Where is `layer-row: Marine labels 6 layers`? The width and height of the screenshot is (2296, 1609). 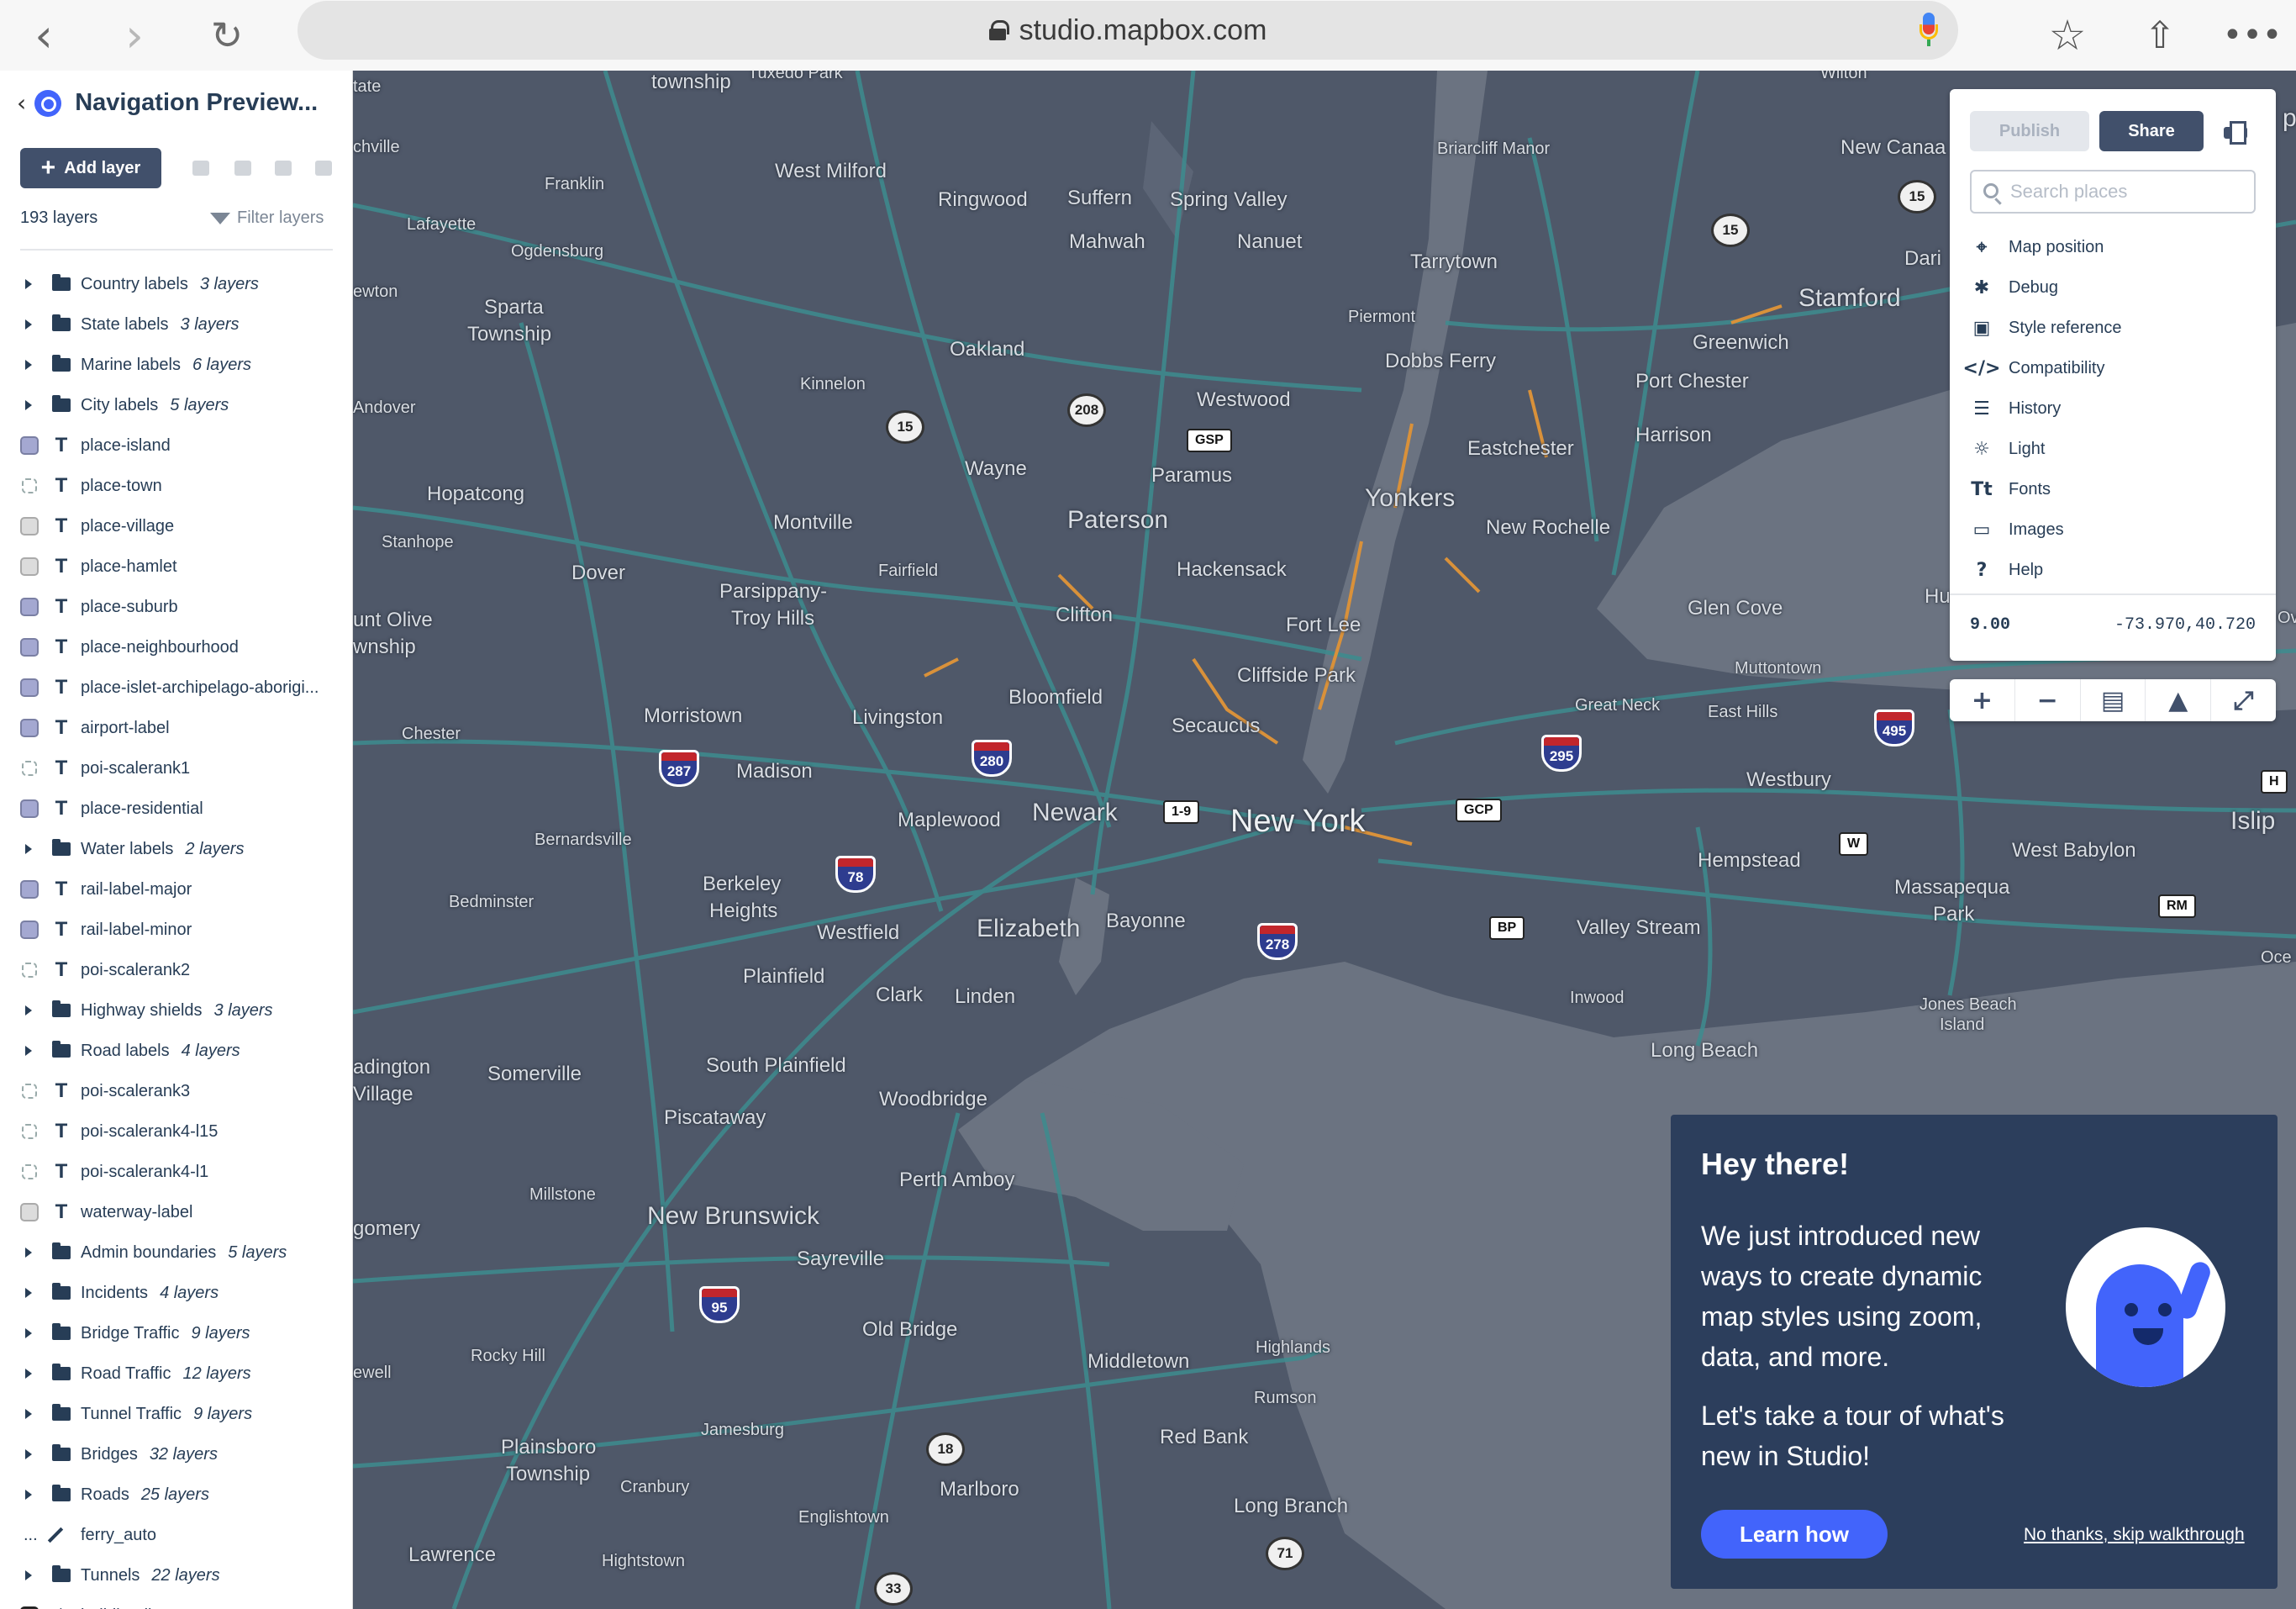 layer-row: Marine labels 6 layers is located at coordinates (176, 365).